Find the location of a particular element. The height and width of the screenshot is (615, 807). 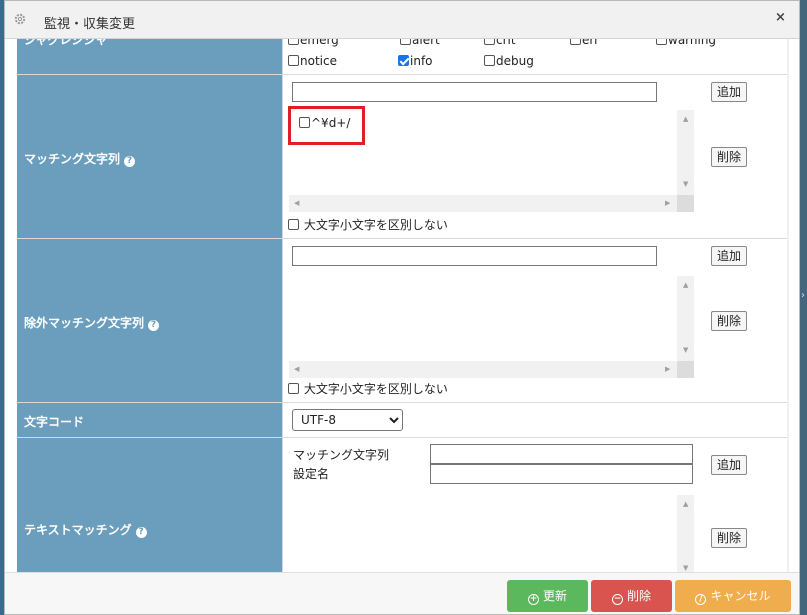

background-glyph: › is located at coordinates (803, 295).